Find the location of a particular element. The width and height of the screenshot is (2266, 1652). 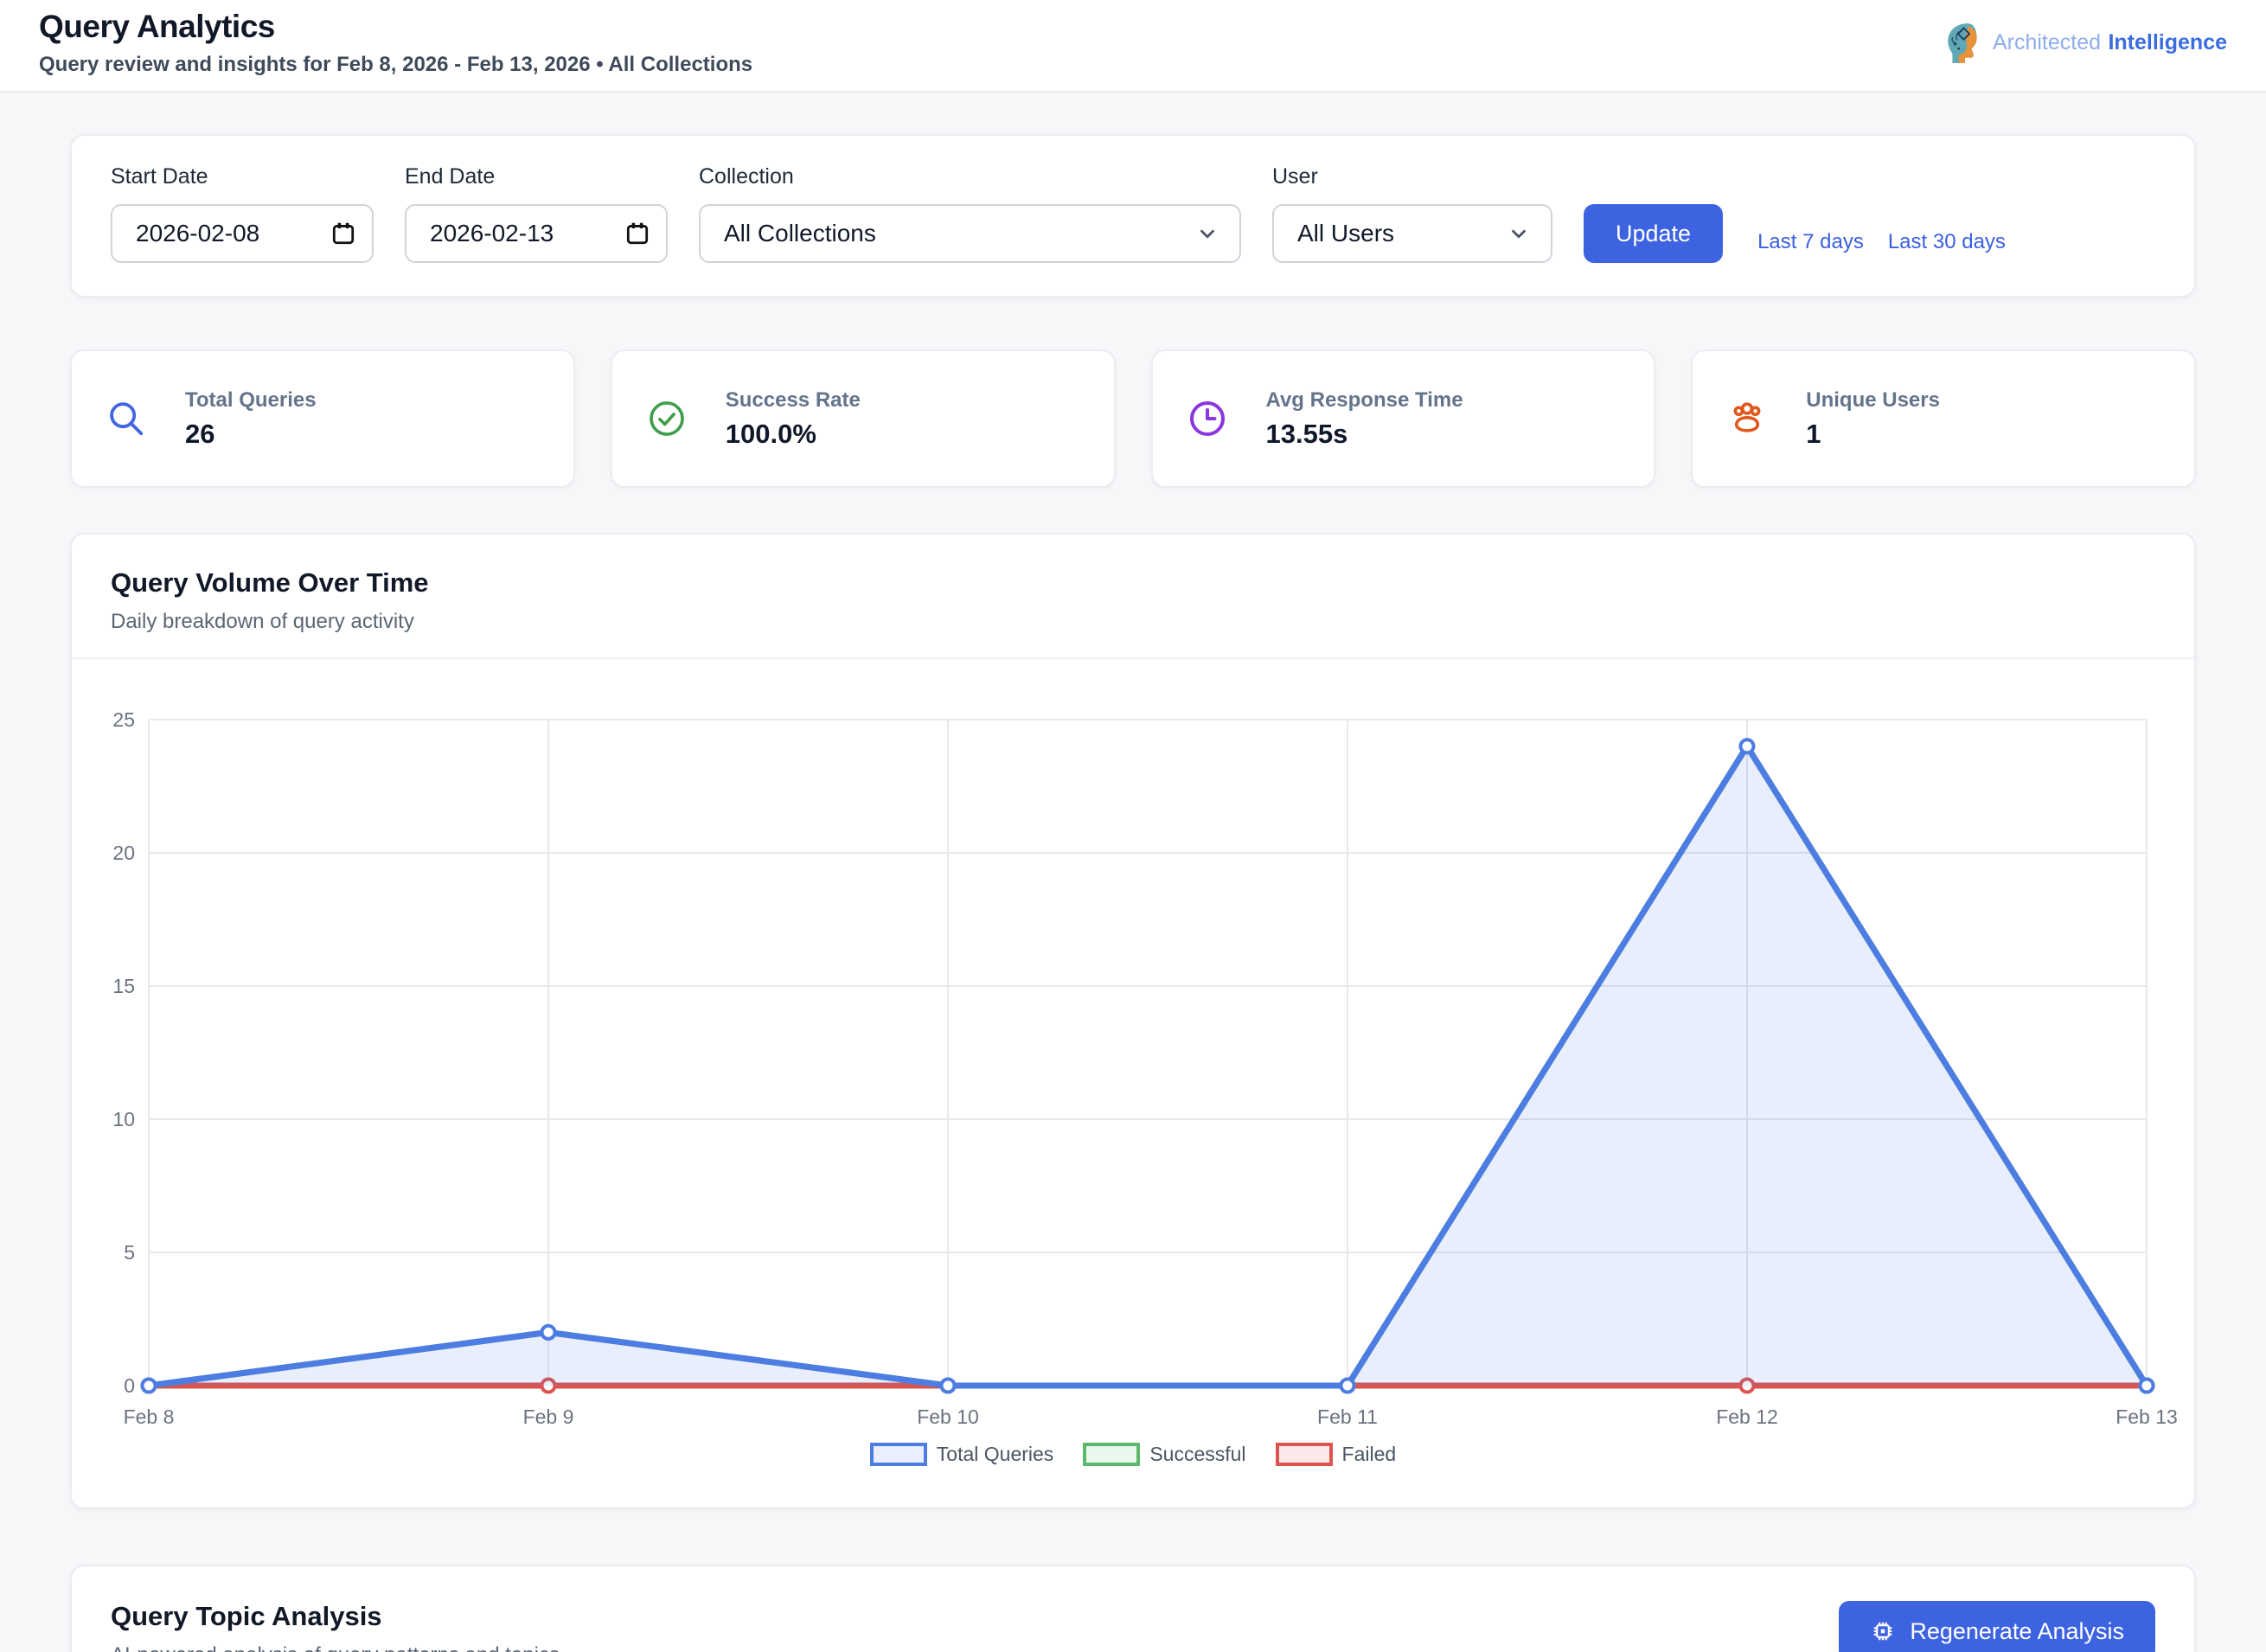

legend-item-successful: Successful is located at coordinates (1164, 1454).